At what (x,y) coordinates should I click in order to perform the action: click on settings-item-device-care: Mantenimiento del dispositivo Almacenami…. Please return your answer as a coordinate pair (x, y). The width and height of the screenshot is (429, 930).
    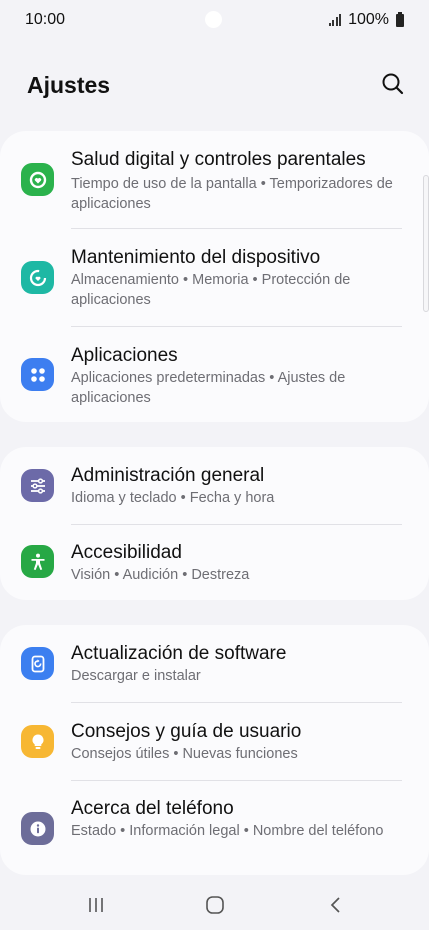
    Looking at the image, I should click on (214, 277).